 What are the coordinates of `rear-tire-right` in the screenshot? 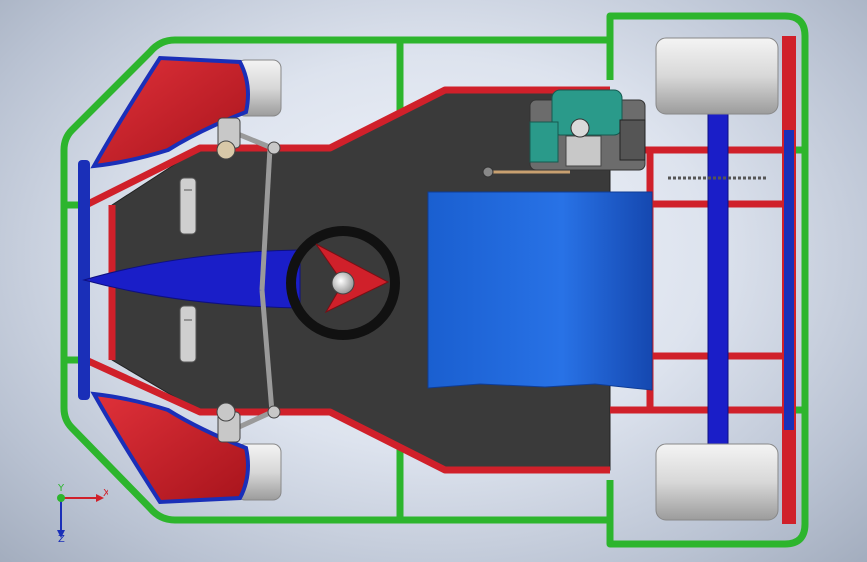 It's located at (717, 482).